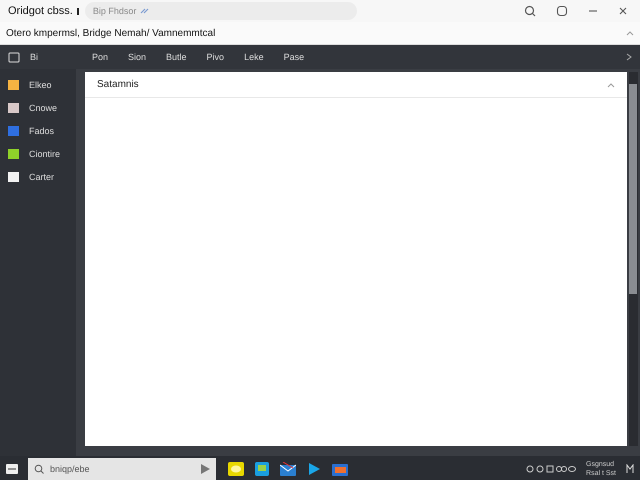  What do you see at coordinates (262, 469) in the screenshot?
I see `window-app-icon` at bounding box center [262, 469].